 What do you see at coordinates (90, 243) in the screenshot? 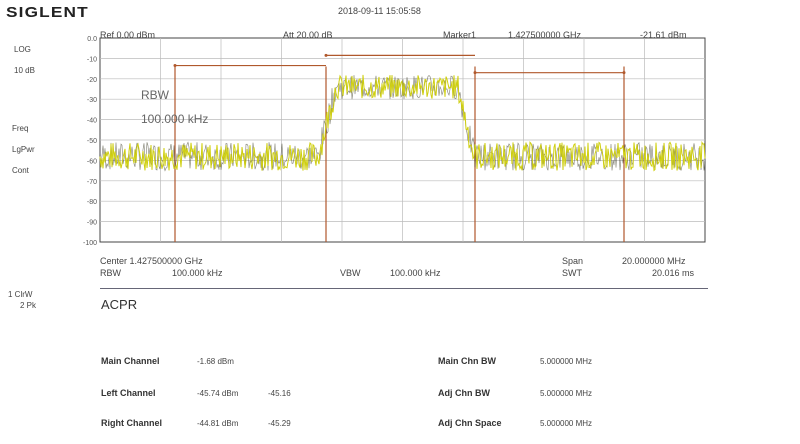
I see `y-tick-label: -100` at bounding box center [90, 243].